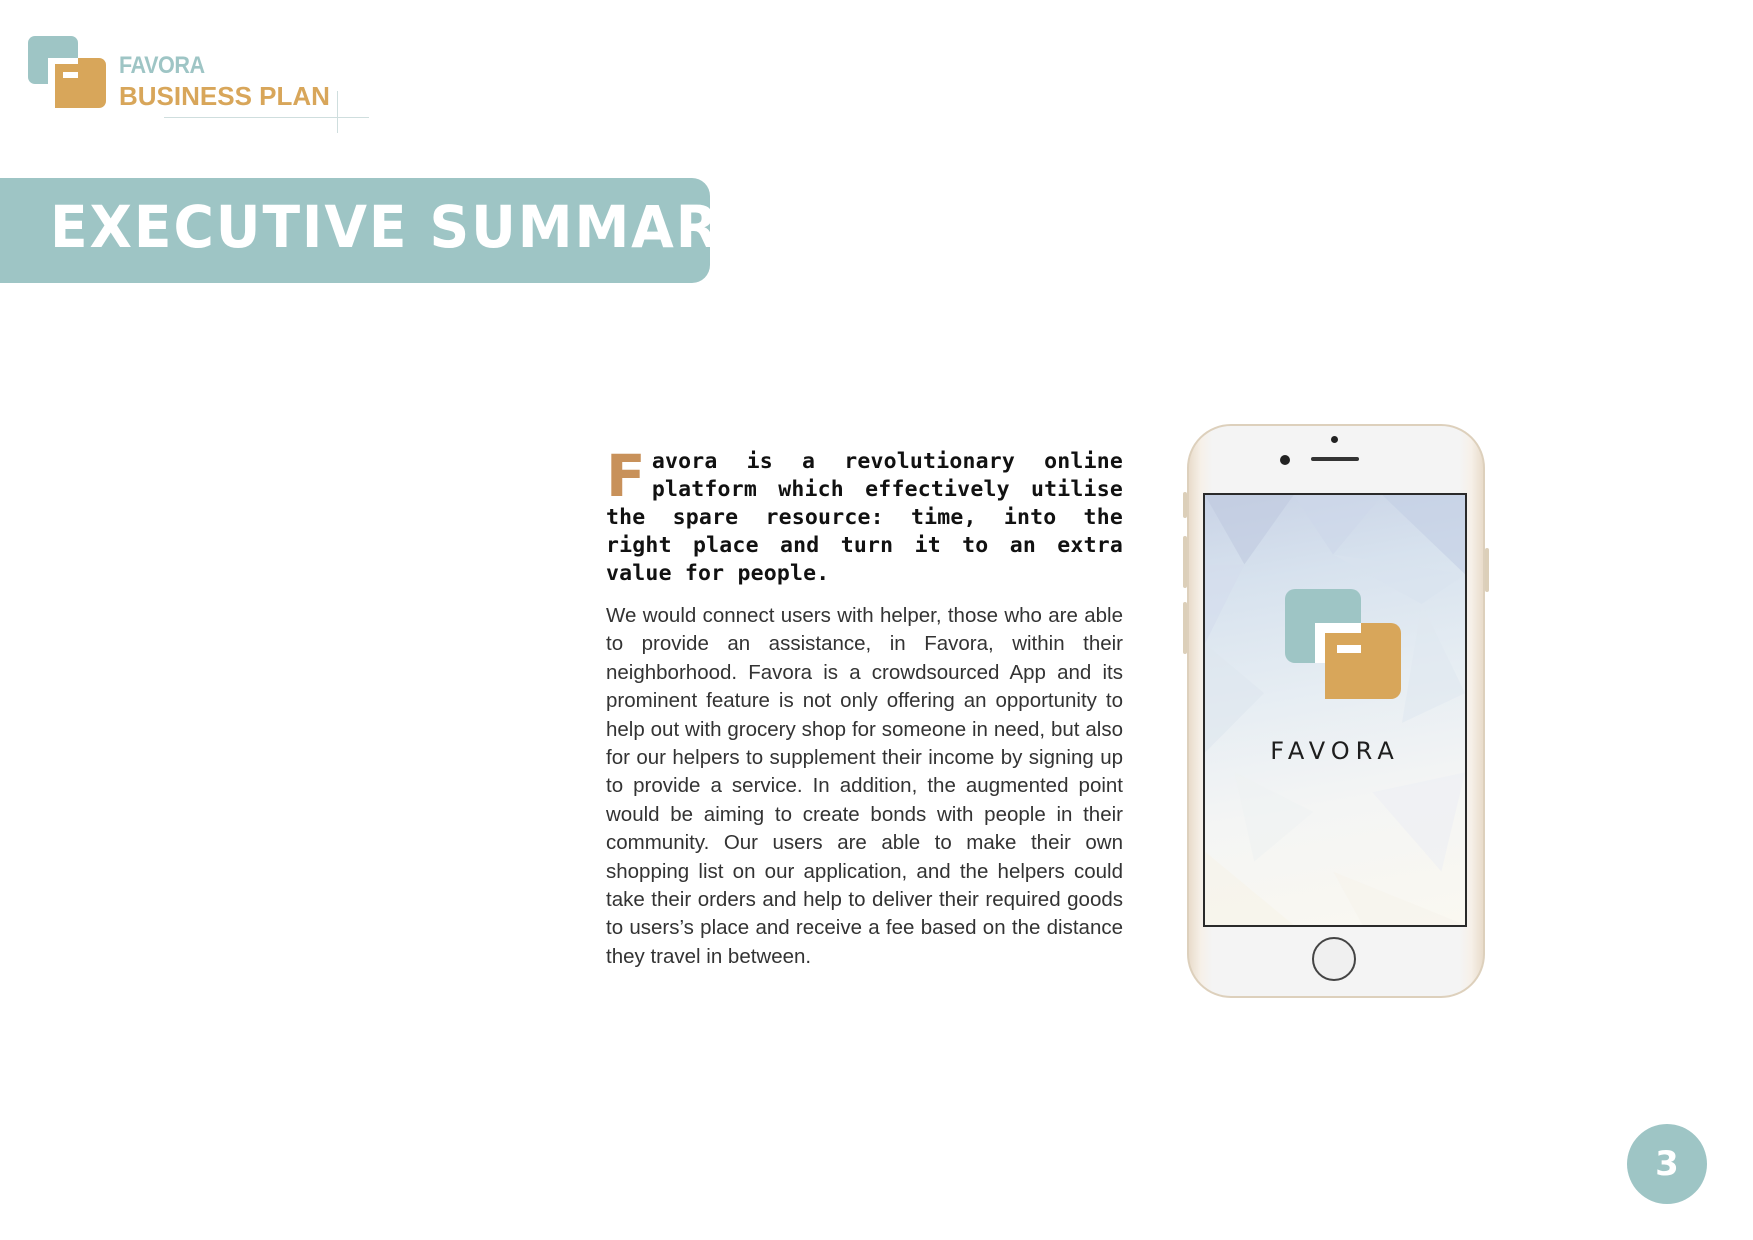 This screenshot has width=1753, height=1240. What do you see at coordinates (224, 96) in the screenshot?
I see `brand-subtitle: BUSINESS PLAN` at bounding box center [224, 96].